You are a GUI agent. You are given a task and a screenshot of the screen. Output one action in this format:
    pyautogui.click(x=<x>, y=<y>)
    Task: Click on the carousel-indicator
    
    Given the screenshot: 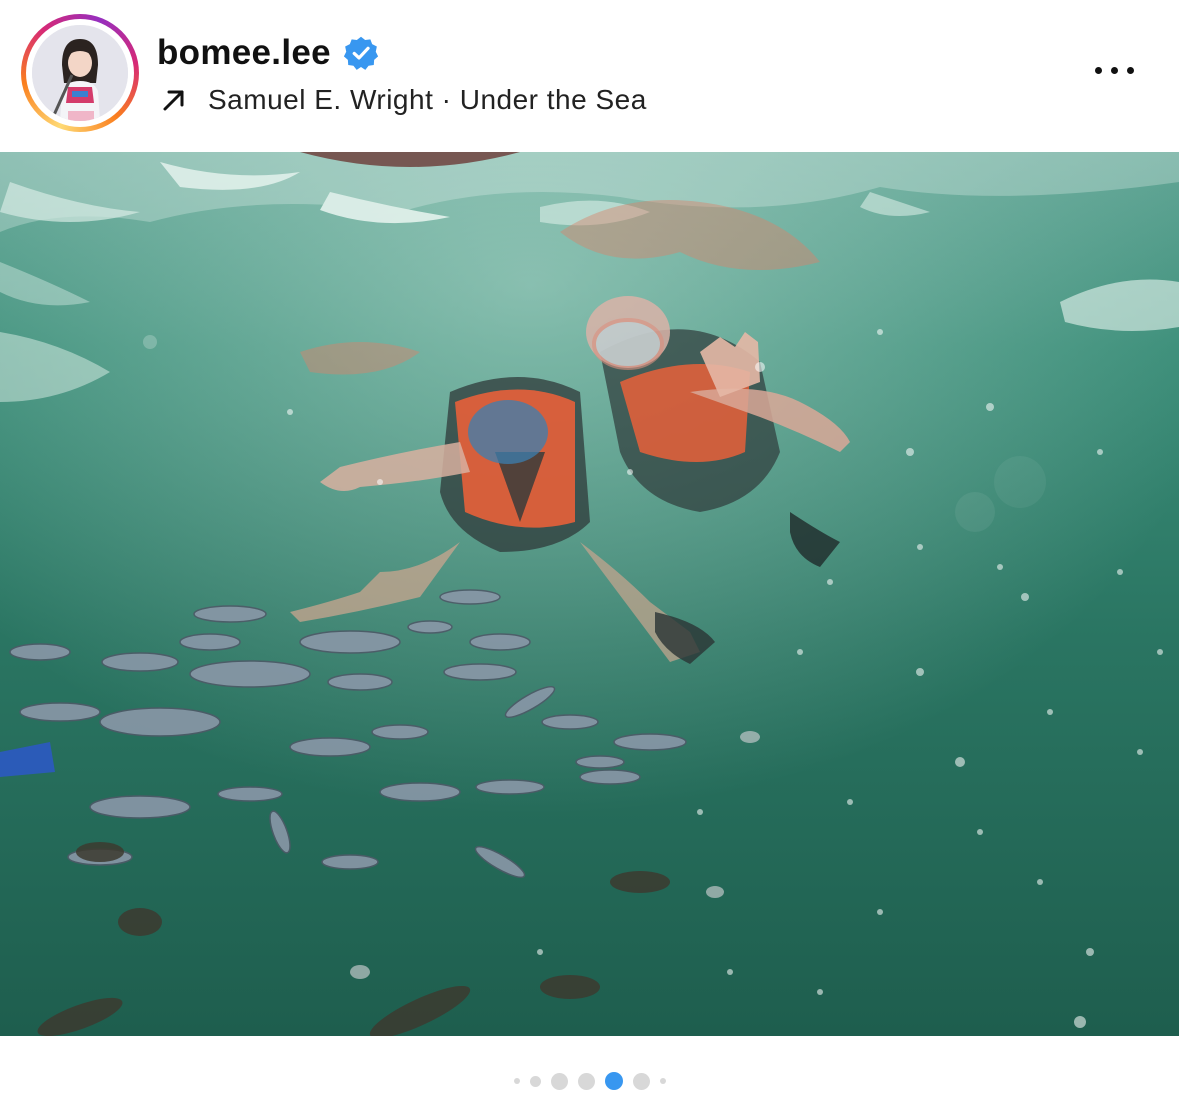 What is the action you would take?
    pyautogui.click(x=589, y=1081)
    